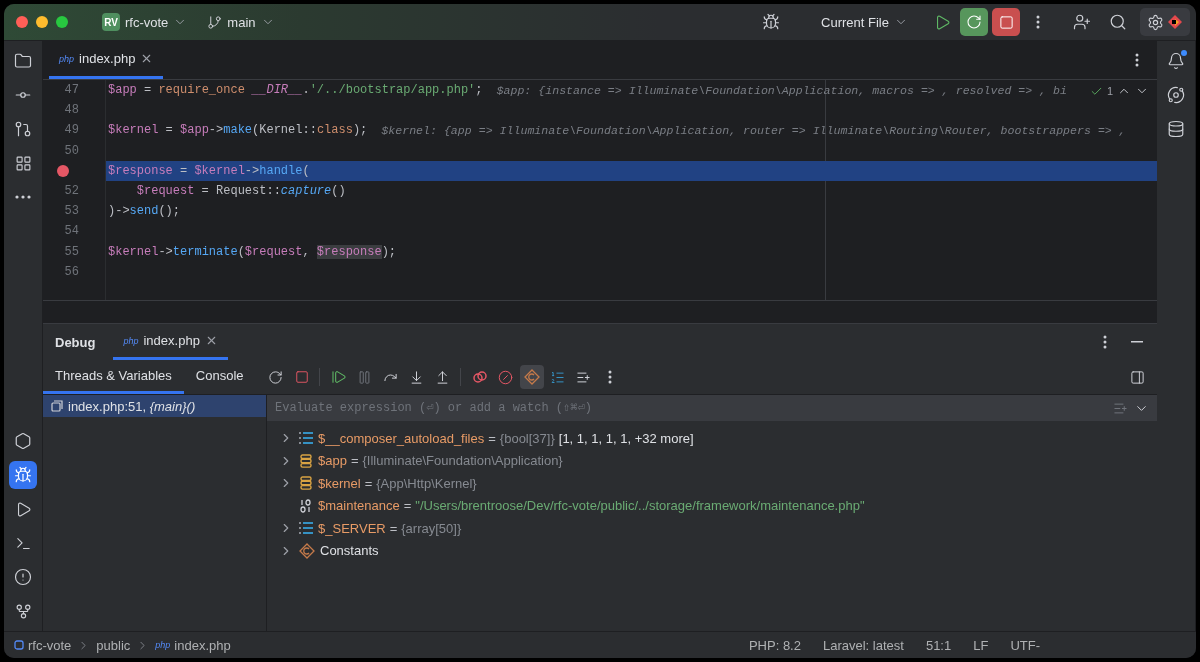  What do you see at coordinates (23, 577) in the screenshot?
I see `alert-icon` at bounding box center [23, 577].